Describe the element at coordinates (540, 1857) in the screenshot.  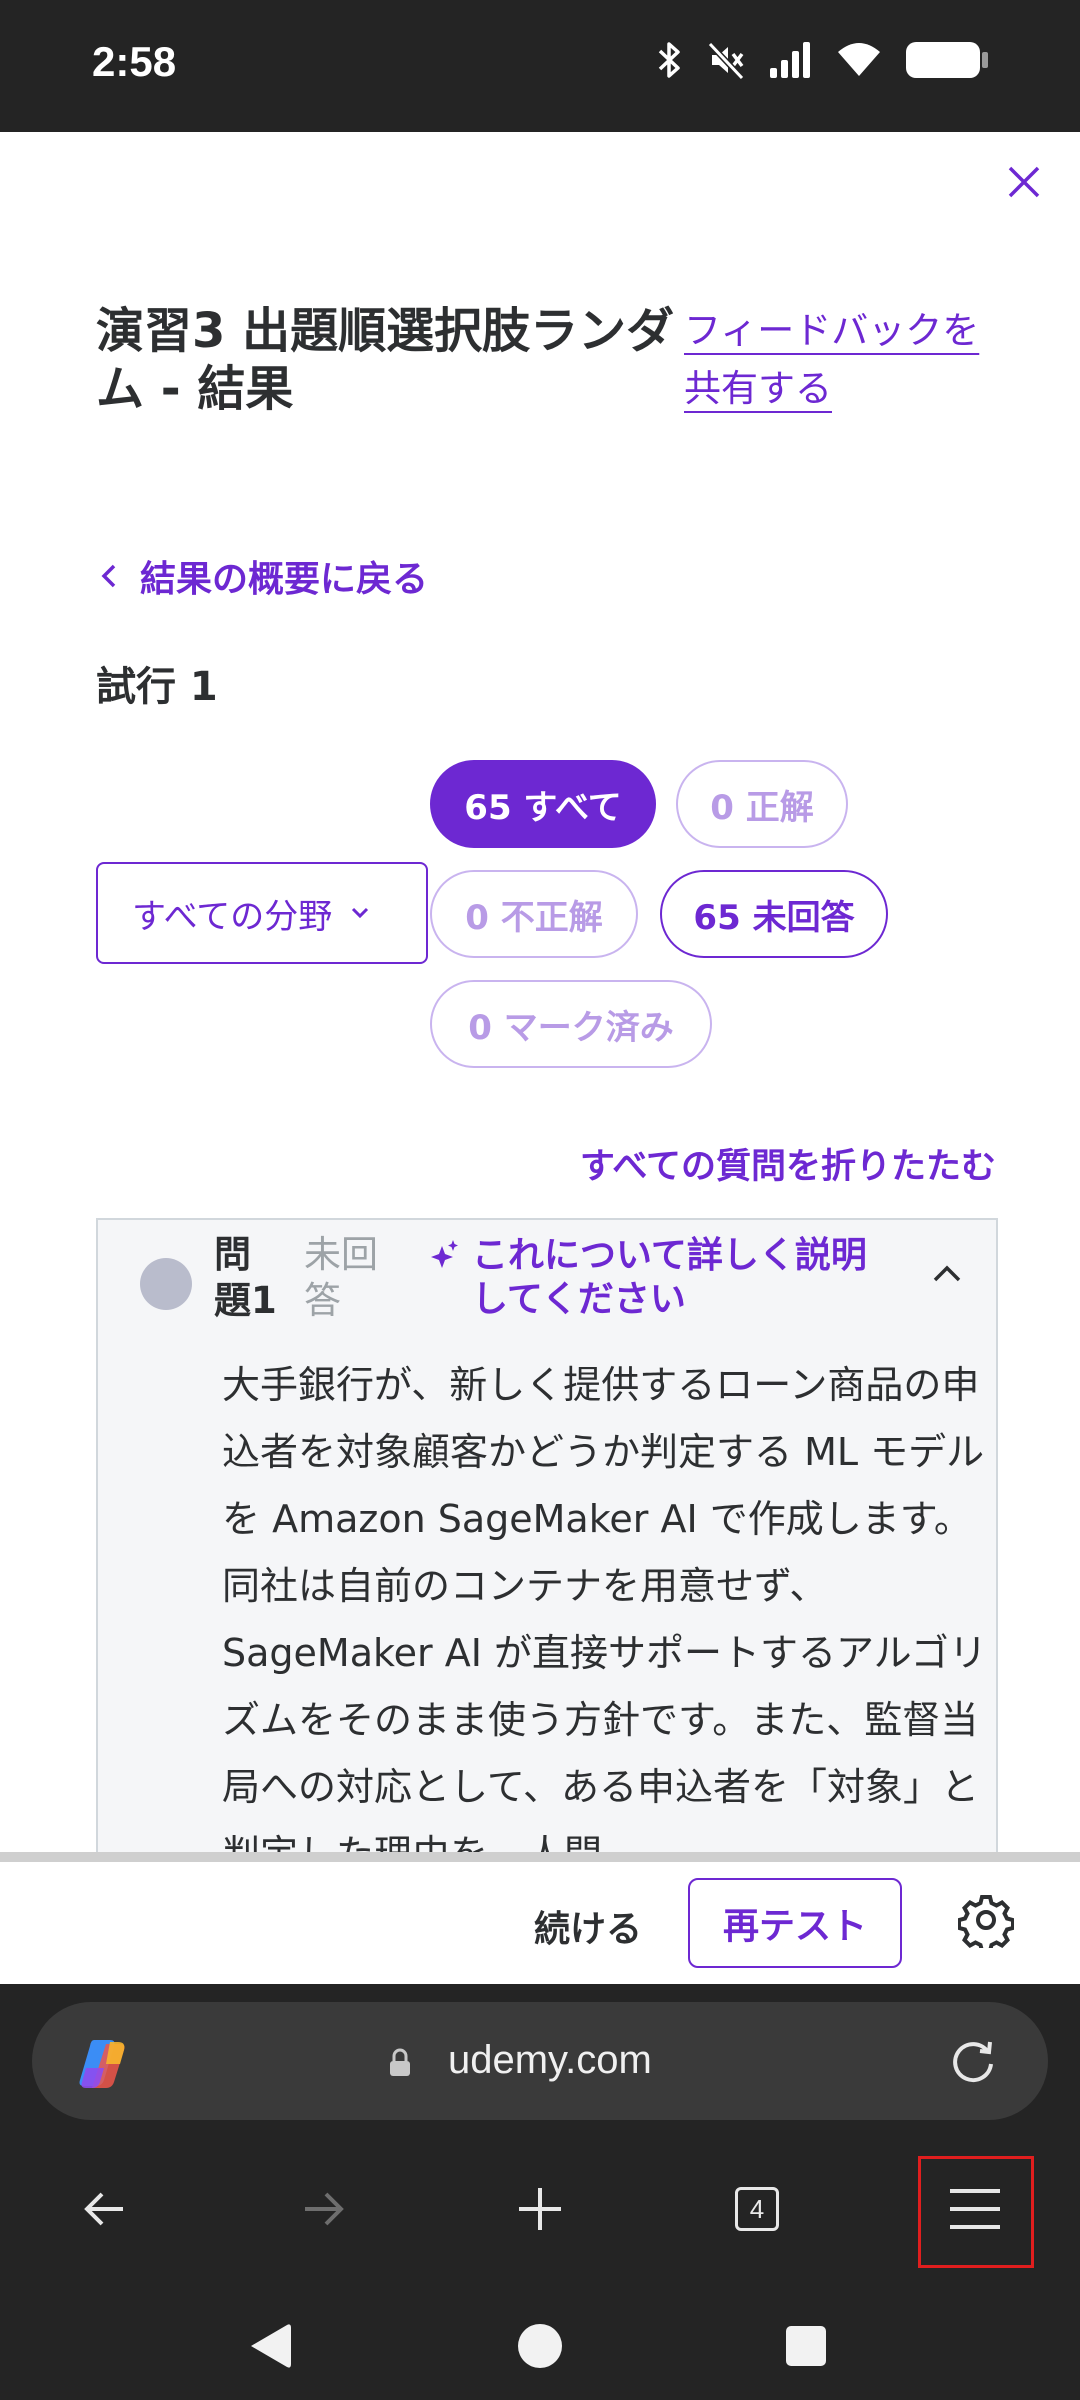
I see `scroll-divider` at that location.